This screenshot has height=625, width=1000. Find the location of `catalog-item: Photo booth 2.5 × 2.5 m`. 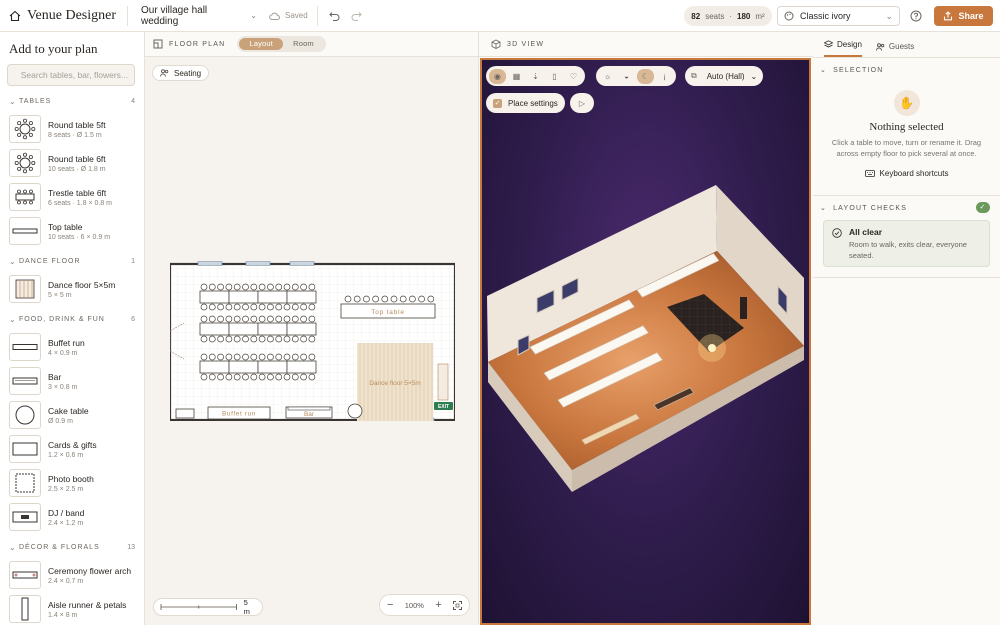

catalog-item: Photo booth 2.5 × 2.5 m is located at coordinates (76, 483).